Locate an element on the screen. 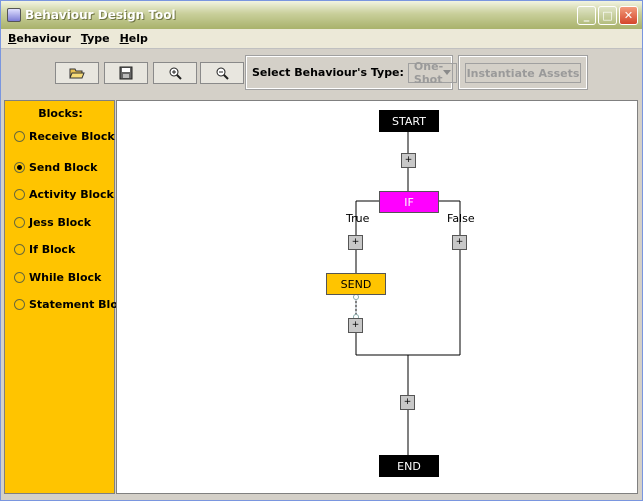 This screenshot has height=501, width=643. title-bar: Behaviour Design Tool _ □ ✕ is located at coordinates (321, 15).